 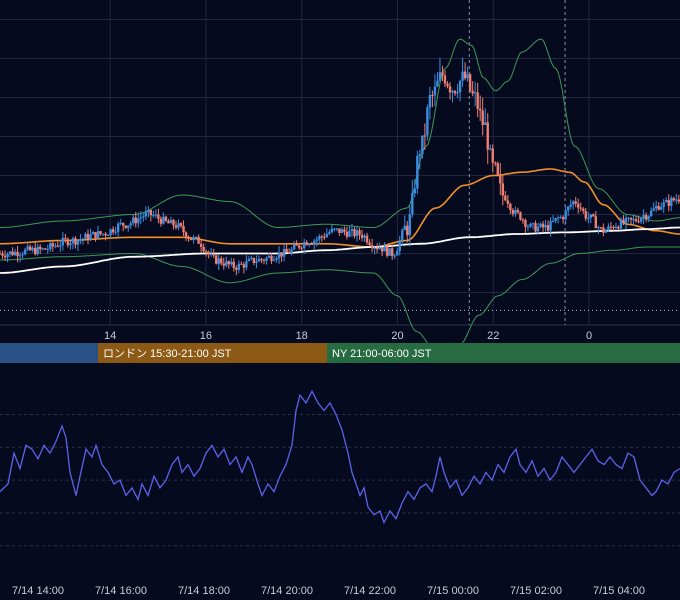 What do you see at coordinates (167, 354) in the screenshot?
I see `session-label: ロンドン 15:30-21:00 JST` at bounding box center [167, 354].